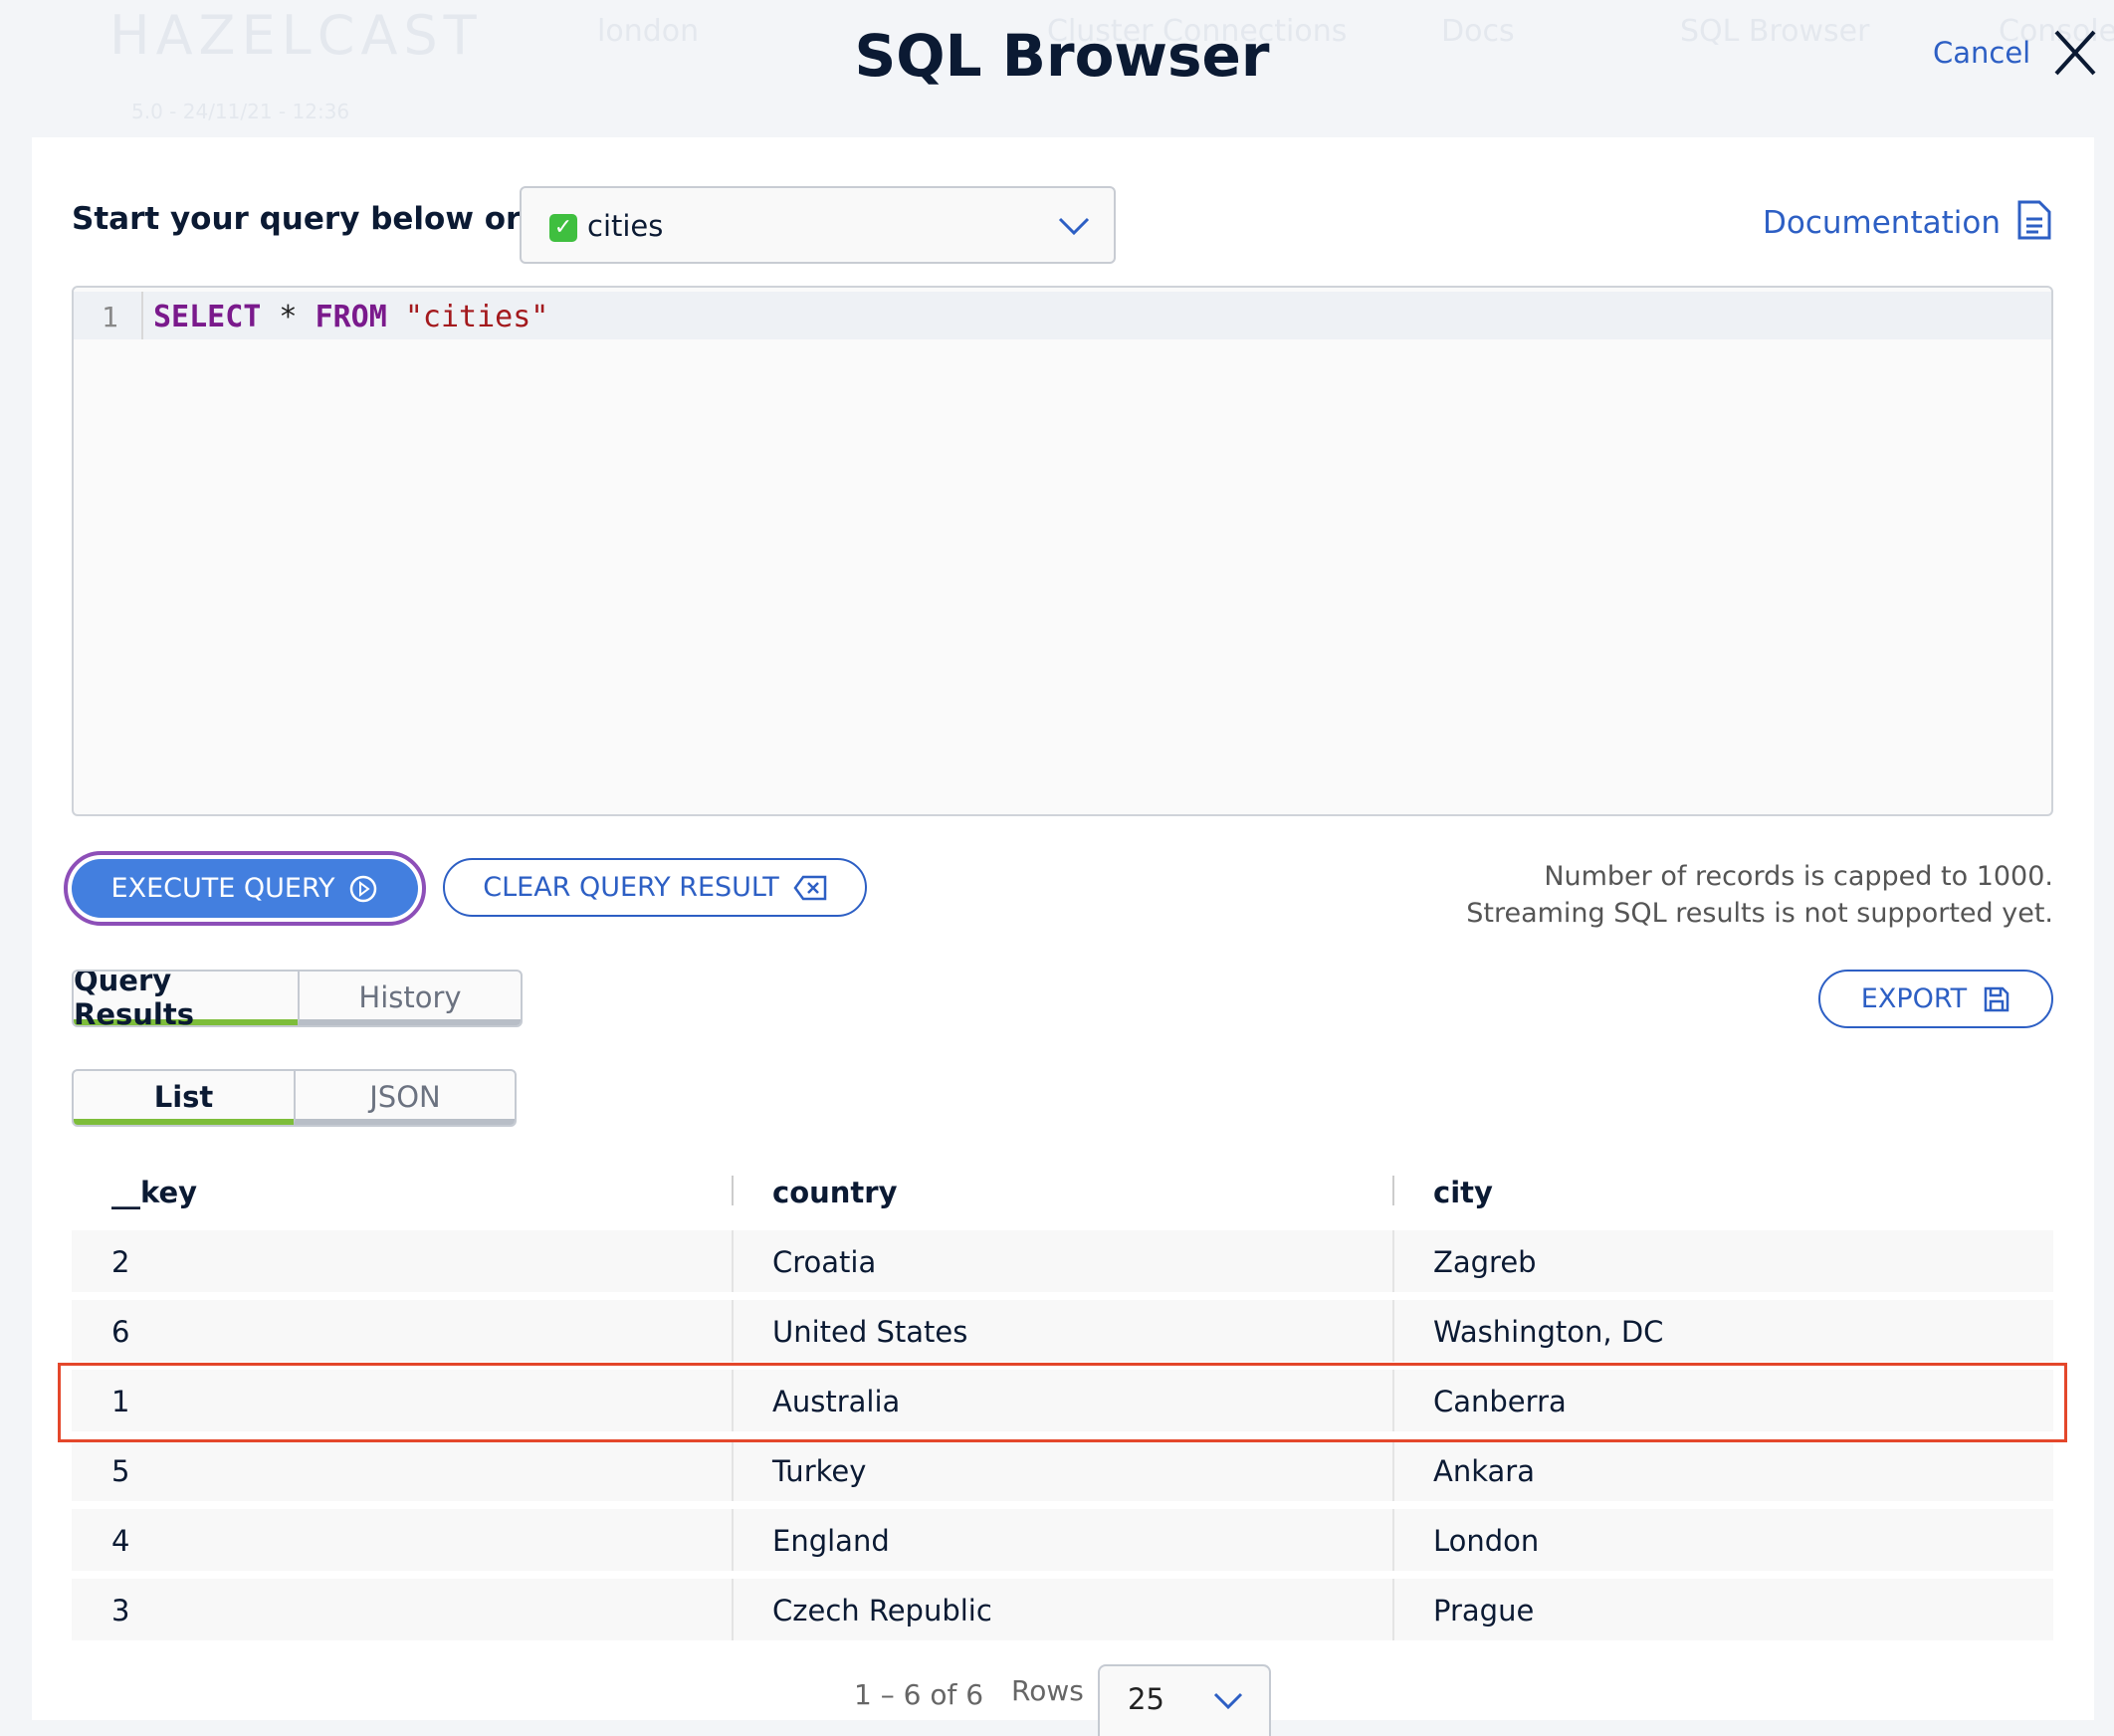  I want to click on documentation-link: Documentation, so click(1908, 220).